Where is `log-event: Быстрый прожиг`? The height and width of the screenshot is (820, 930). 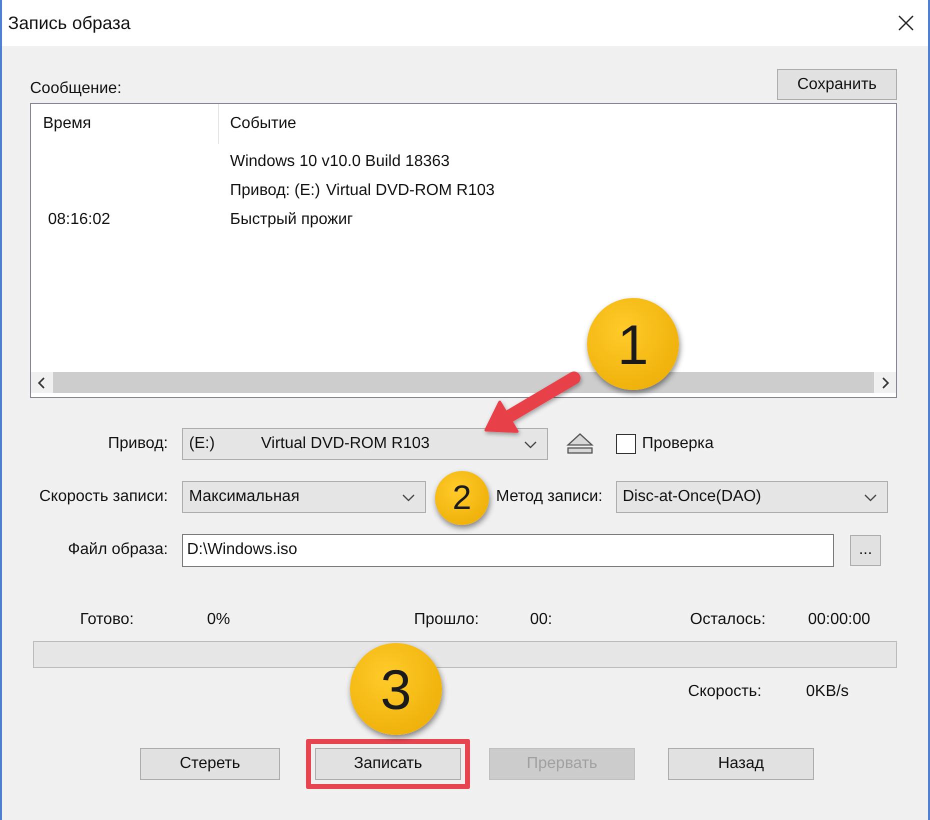
log-event: Быстрый прожиг is located at coordinates (291, 219).